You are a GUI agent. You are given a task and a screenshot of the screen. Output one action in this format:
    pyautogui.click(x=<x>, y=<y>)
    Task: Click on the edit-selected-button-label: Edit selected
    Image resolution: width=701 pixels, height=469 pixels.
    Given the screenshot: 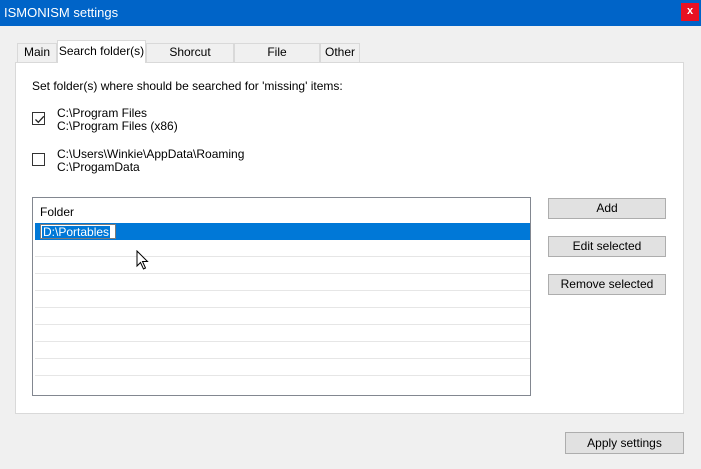 What is the action you would take?
    pyautogui.click(x=607, y=246)
    